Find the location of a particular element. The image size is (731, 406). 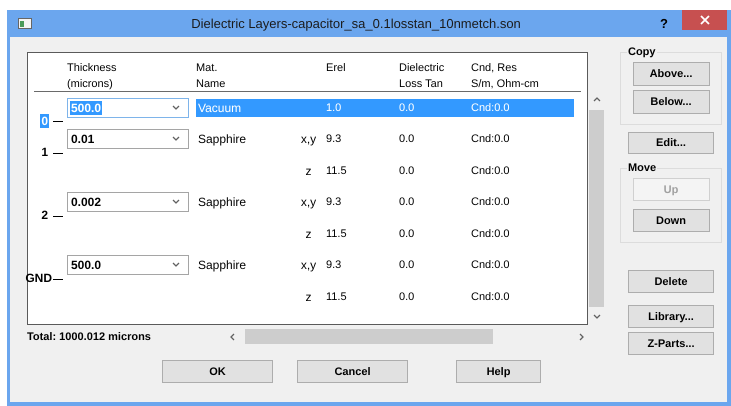

close-icon is located at coordinates (705, 20).